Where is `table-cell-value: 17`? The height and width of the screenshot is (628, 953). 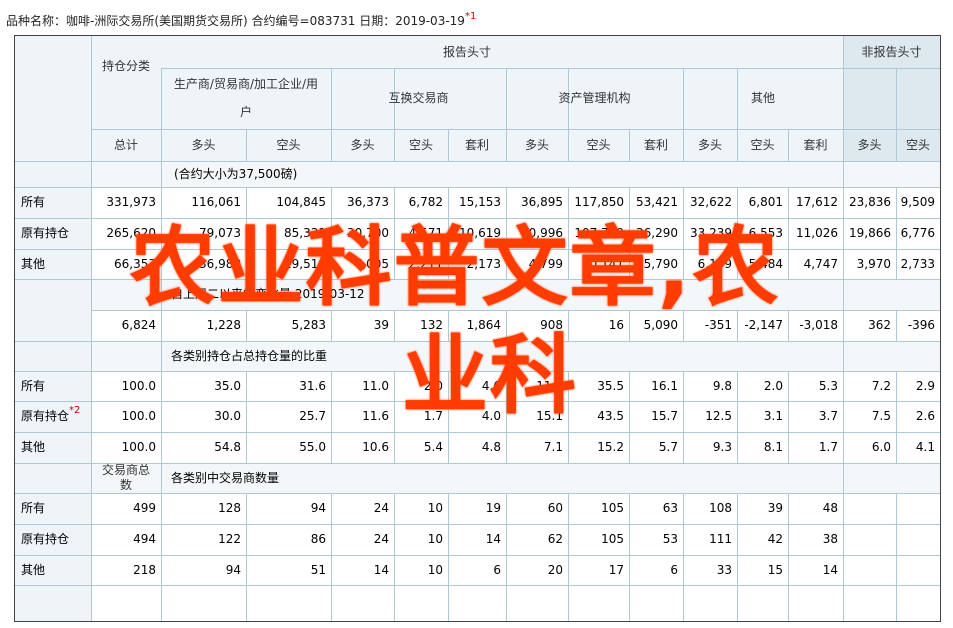 table-cell-value: 17 is located at coordinates (616, 570).